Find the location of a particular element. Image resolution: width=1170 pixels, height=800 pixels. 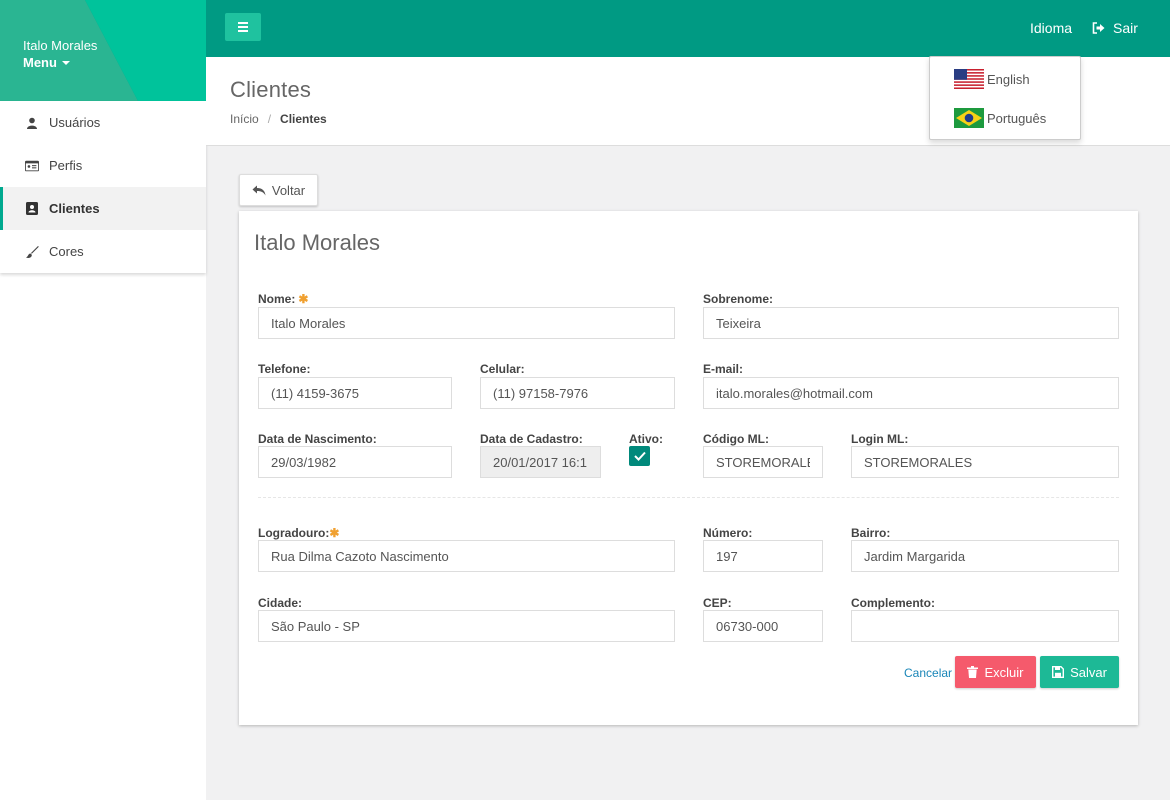

complemento-input is located at coordinates (985, 626).